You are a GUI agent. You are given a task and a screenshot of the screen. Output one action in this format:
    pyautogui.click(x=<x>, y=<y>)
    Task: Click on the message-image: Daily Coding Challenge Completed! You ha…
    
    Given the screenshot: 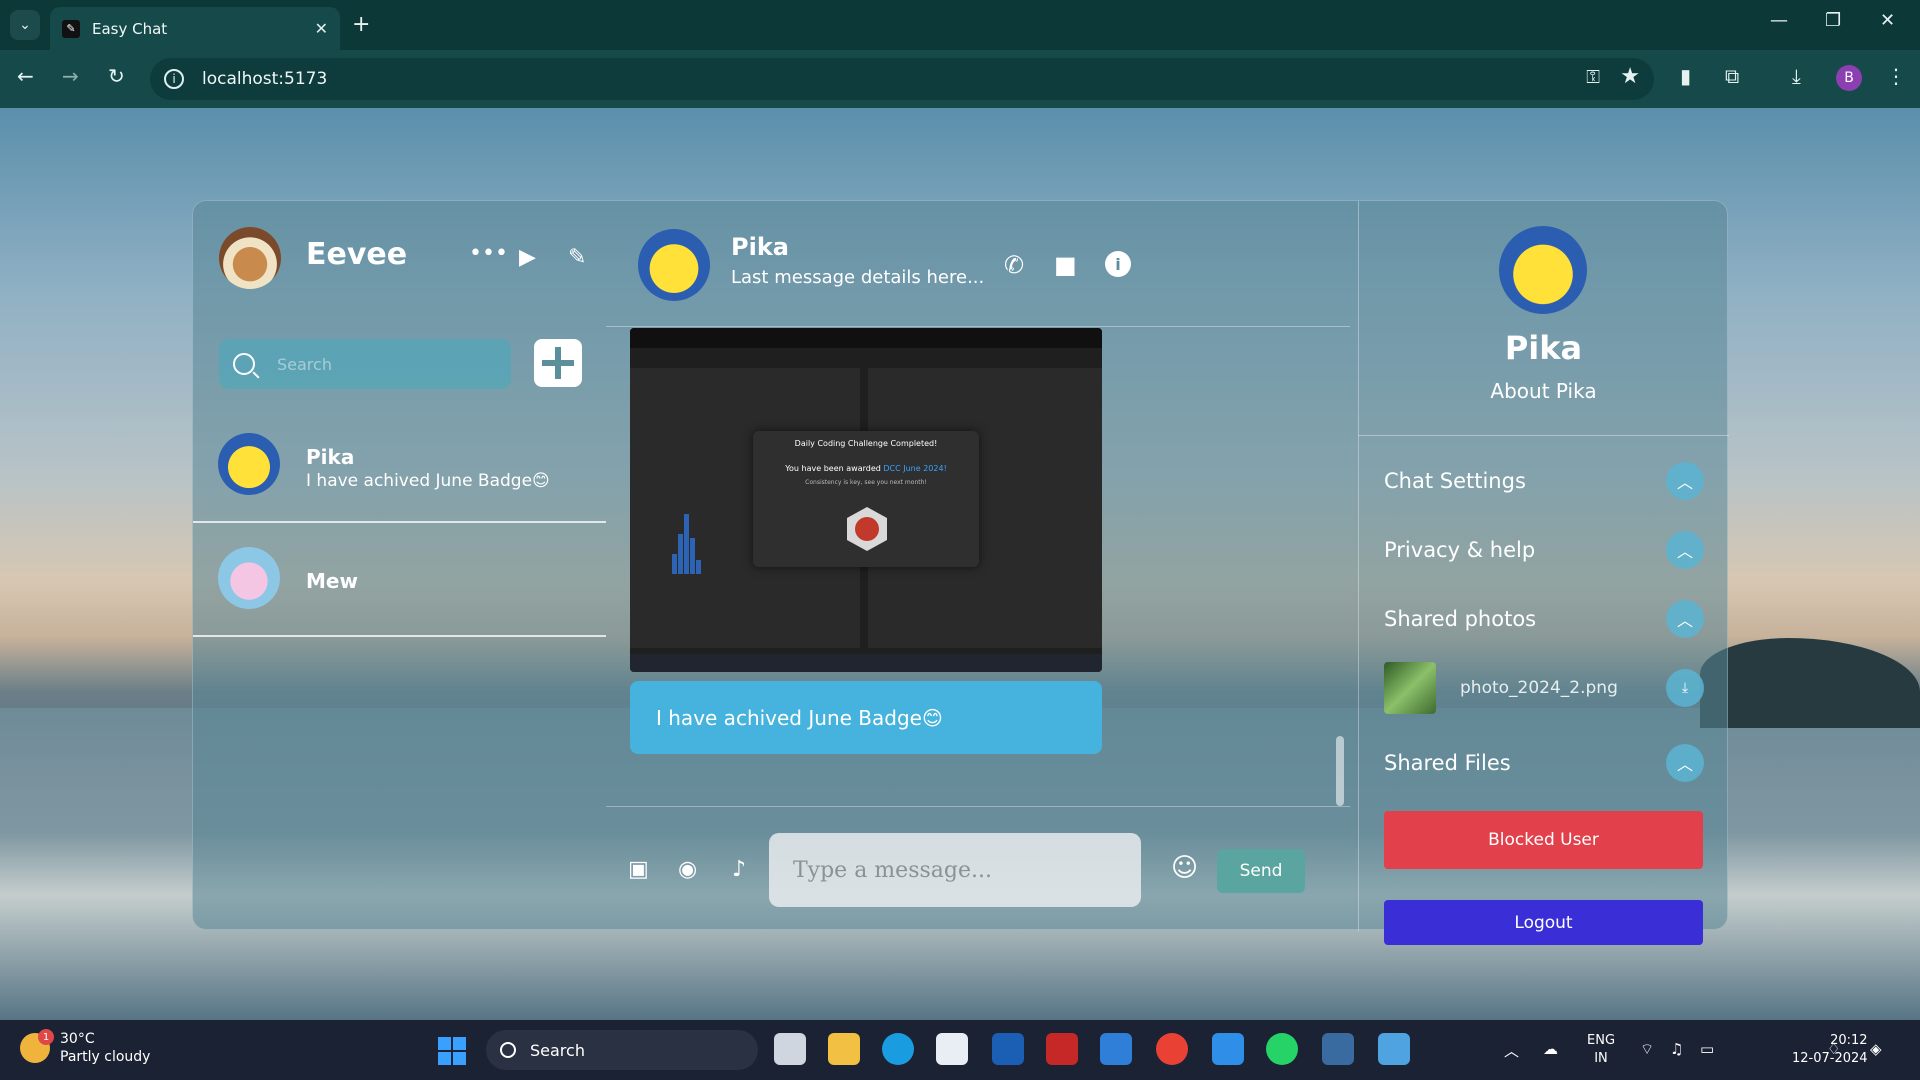 What is the action you would take?
    pyautogui.click(x=866, y=500)
    